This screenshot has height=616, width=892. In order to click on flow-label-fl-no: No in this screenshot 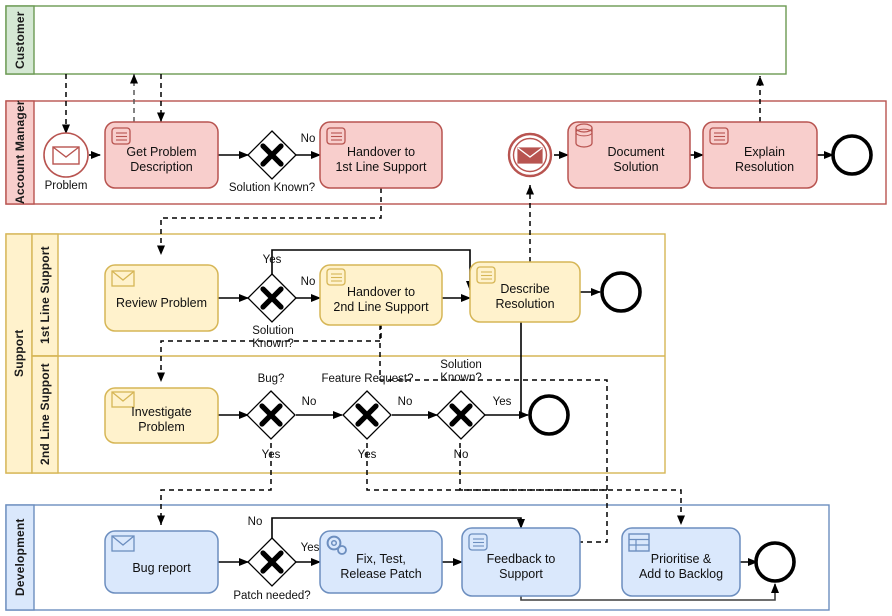, I will do `click(308, 282)`.